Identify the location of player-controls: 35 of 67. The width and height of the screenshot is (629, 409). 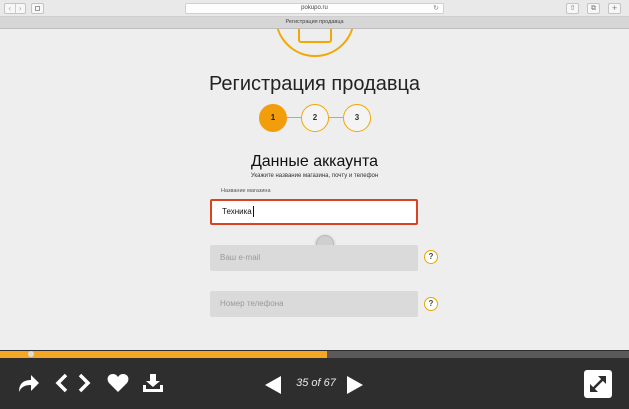
(314, 383).